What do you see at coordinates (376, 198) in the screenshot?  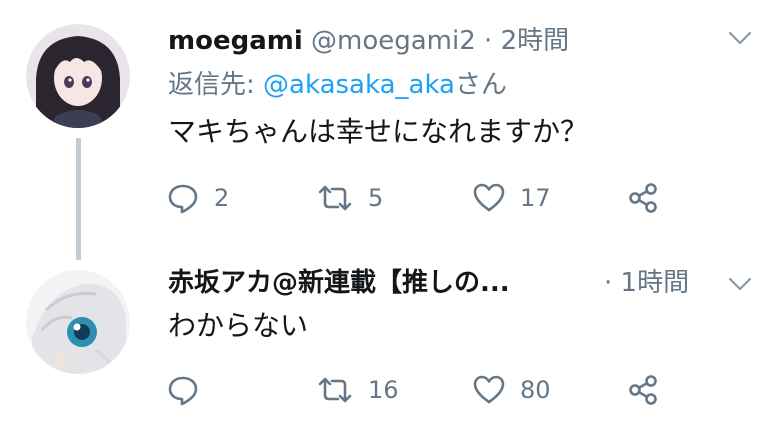 I see `retweet-count: 5` at bounding box center [376, 198].